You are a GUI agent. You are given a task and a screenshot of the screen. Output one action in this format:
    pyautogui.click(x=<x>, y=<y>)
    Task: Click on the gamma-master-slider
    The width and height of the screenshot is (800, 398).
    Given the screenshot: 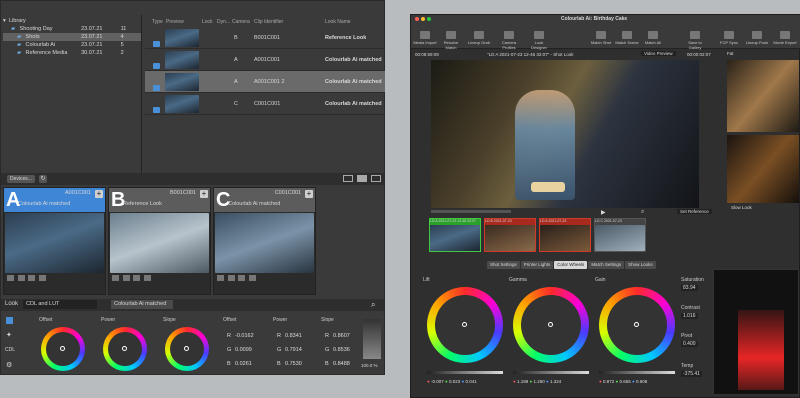 What is the action you would take?
    pyautogui.click(x=551, y=372)
    